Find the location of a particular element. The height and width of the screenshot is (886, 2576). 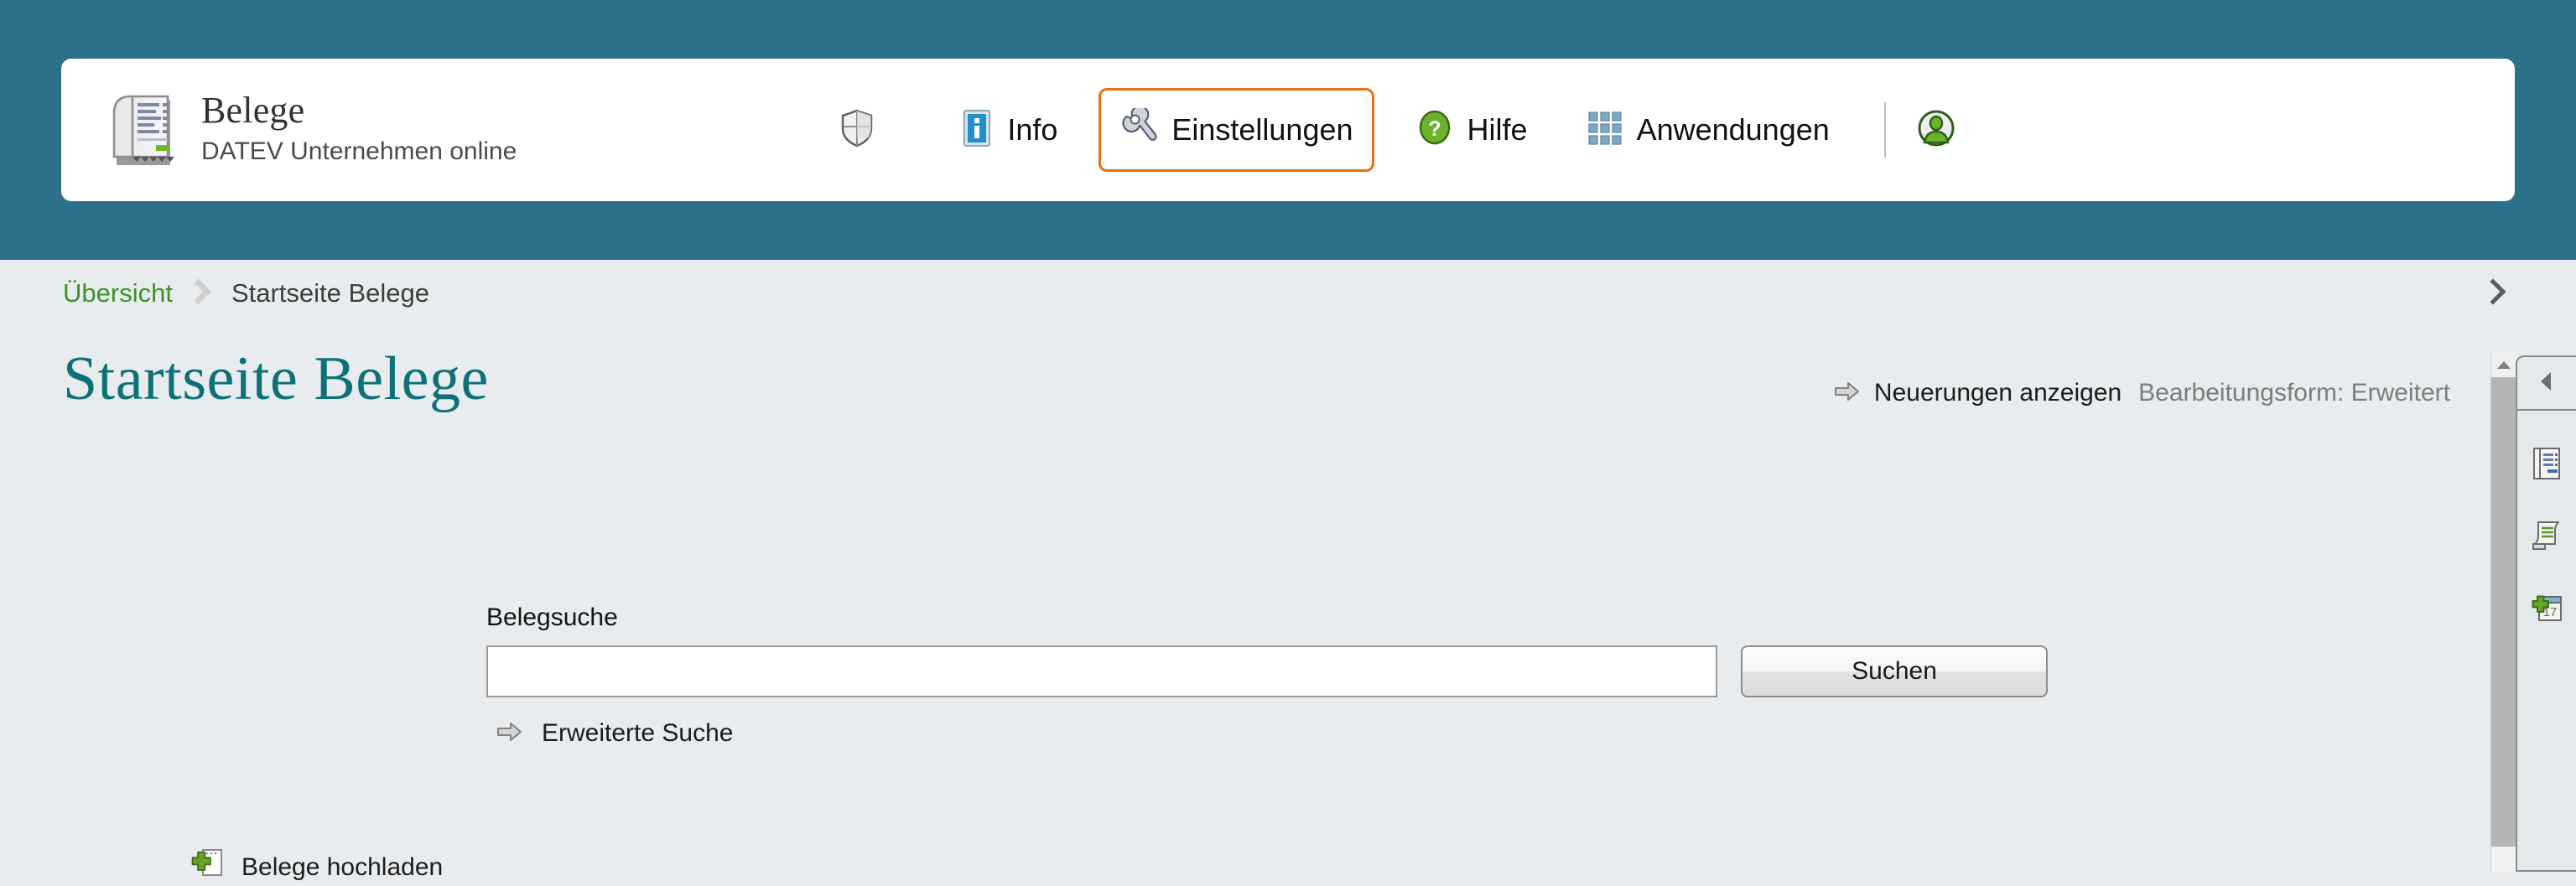

nav-label-einstellungen: Einstellungen is located at coordinates (1262, 129).